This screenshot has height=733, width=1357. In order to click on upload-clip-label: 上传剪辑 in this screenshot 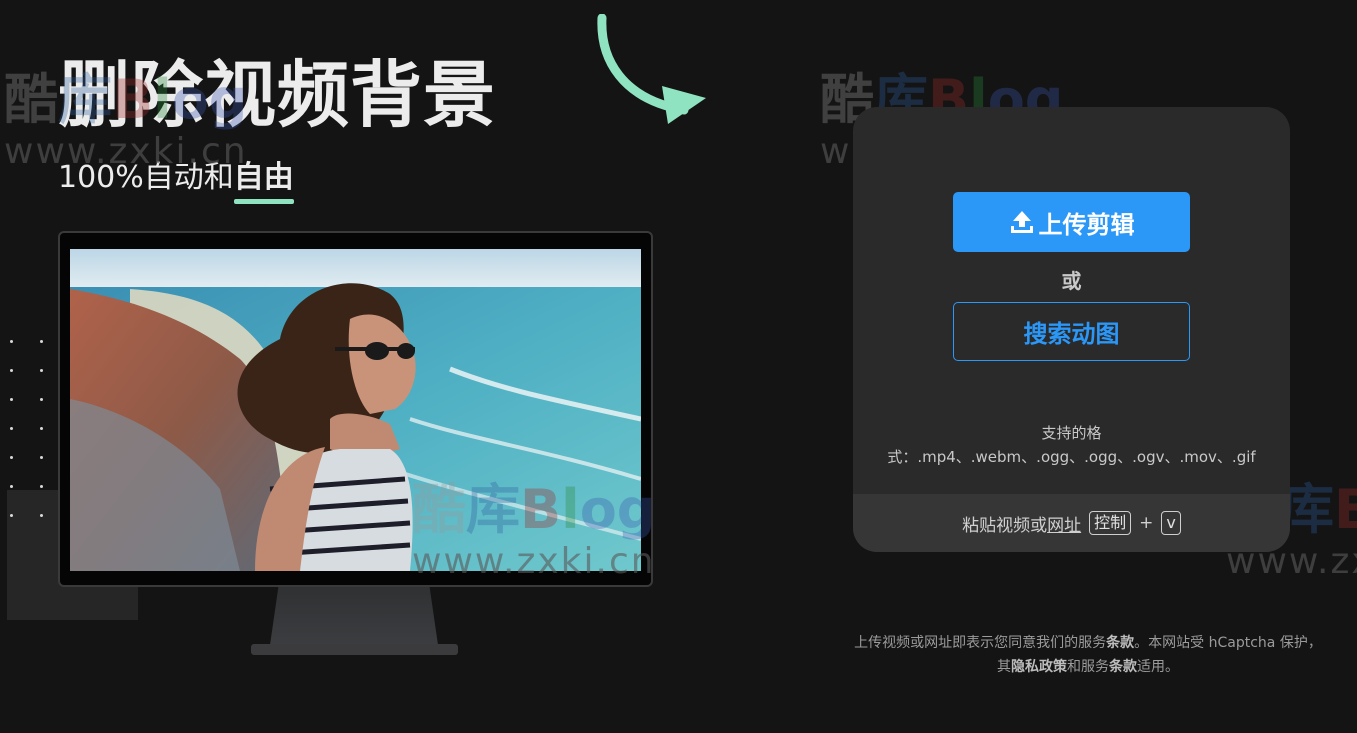, I will do `click(1086, 224)`.